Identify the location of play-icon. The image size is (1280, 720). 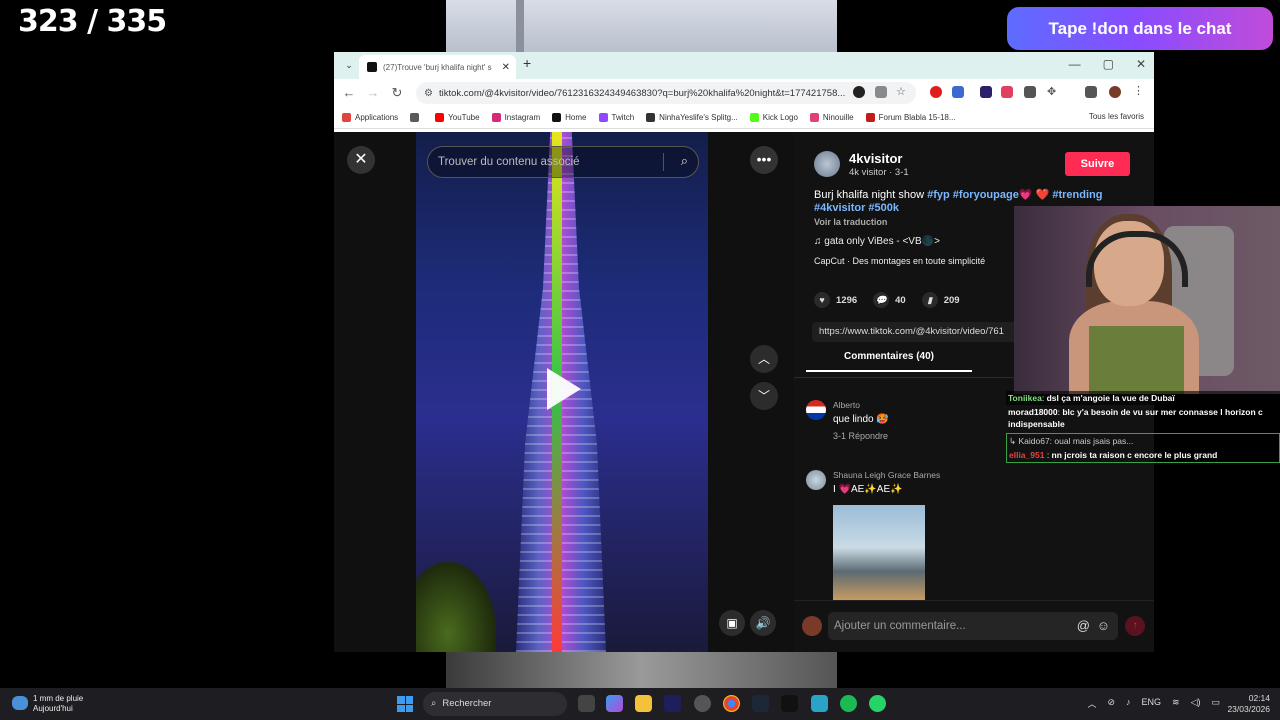
(564, 389).